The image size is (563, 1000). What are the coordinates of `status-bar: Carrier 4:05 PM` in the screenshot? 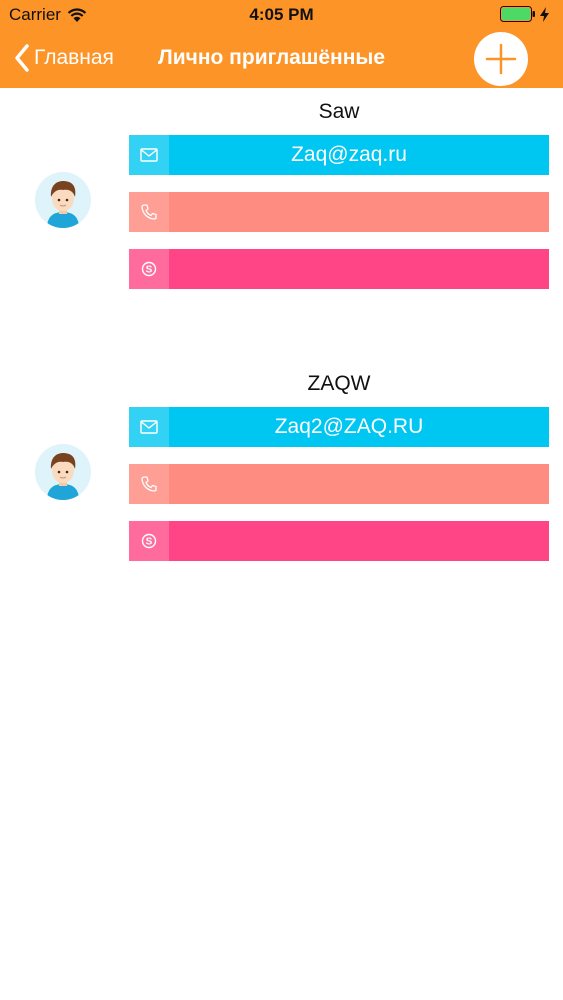 It's located at (281, 15).